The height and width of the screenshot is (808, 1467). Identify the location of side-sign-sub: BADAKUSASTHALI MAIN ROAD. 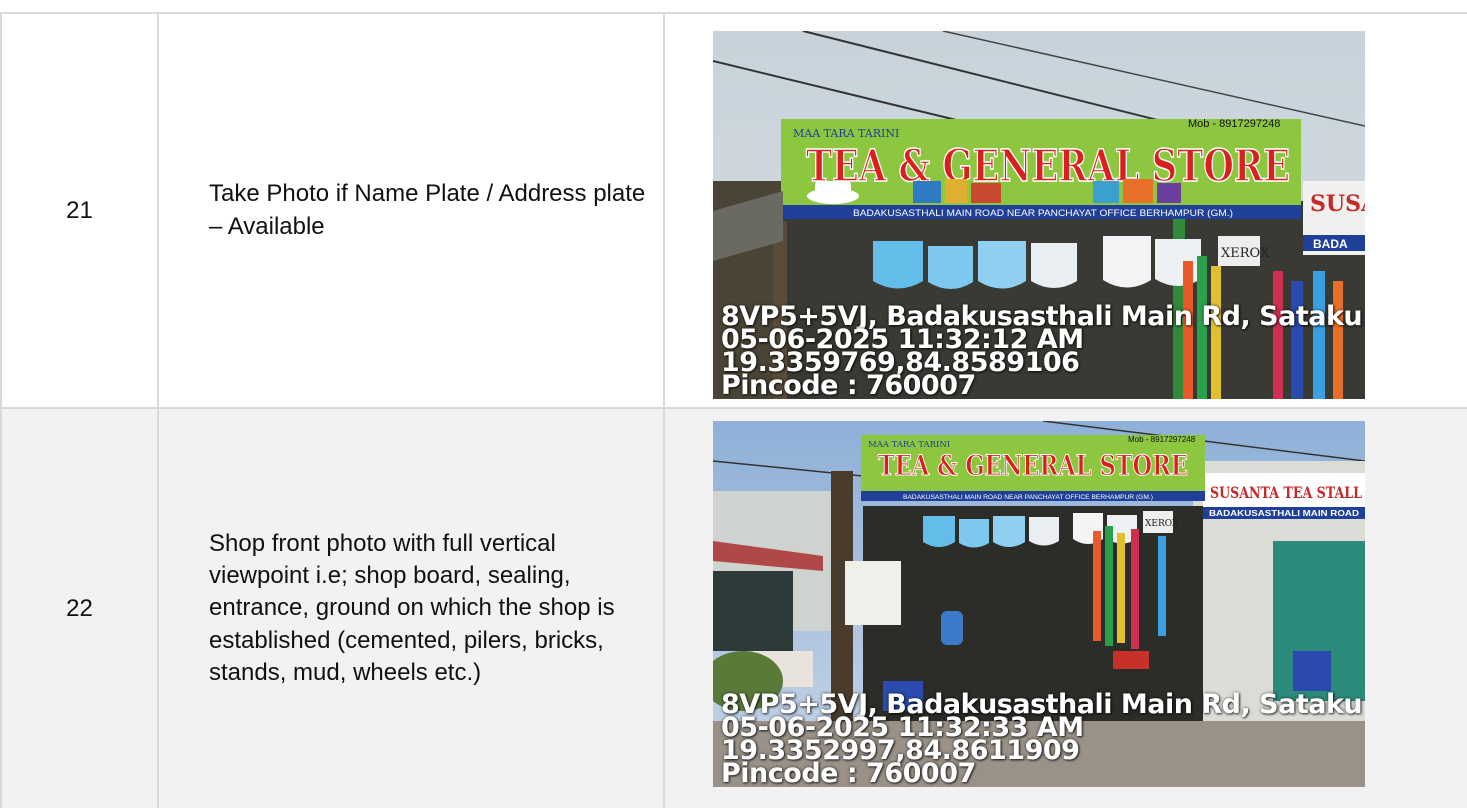
(1284, 513).